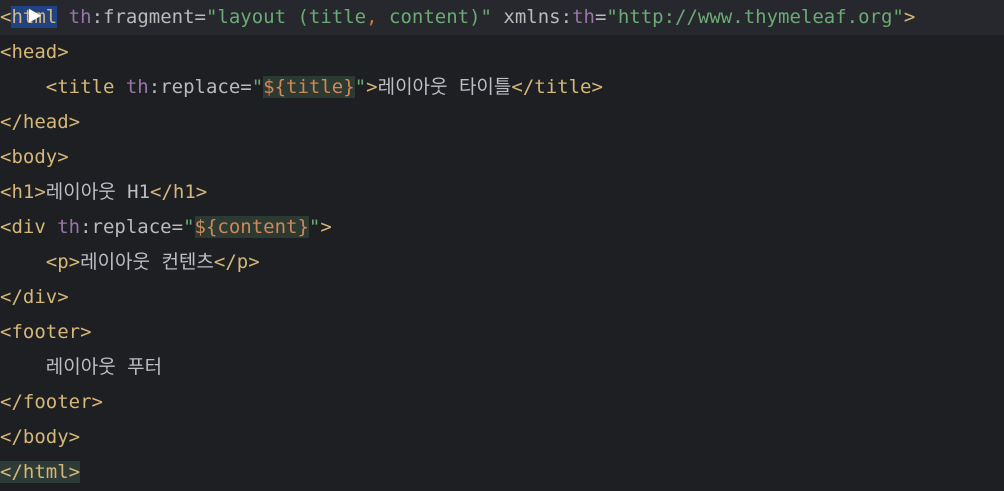  What do you see at coordinates (34, 52) in the screenshot?
I see `head-open-tag: <head>` at bounding box center [34, 52].